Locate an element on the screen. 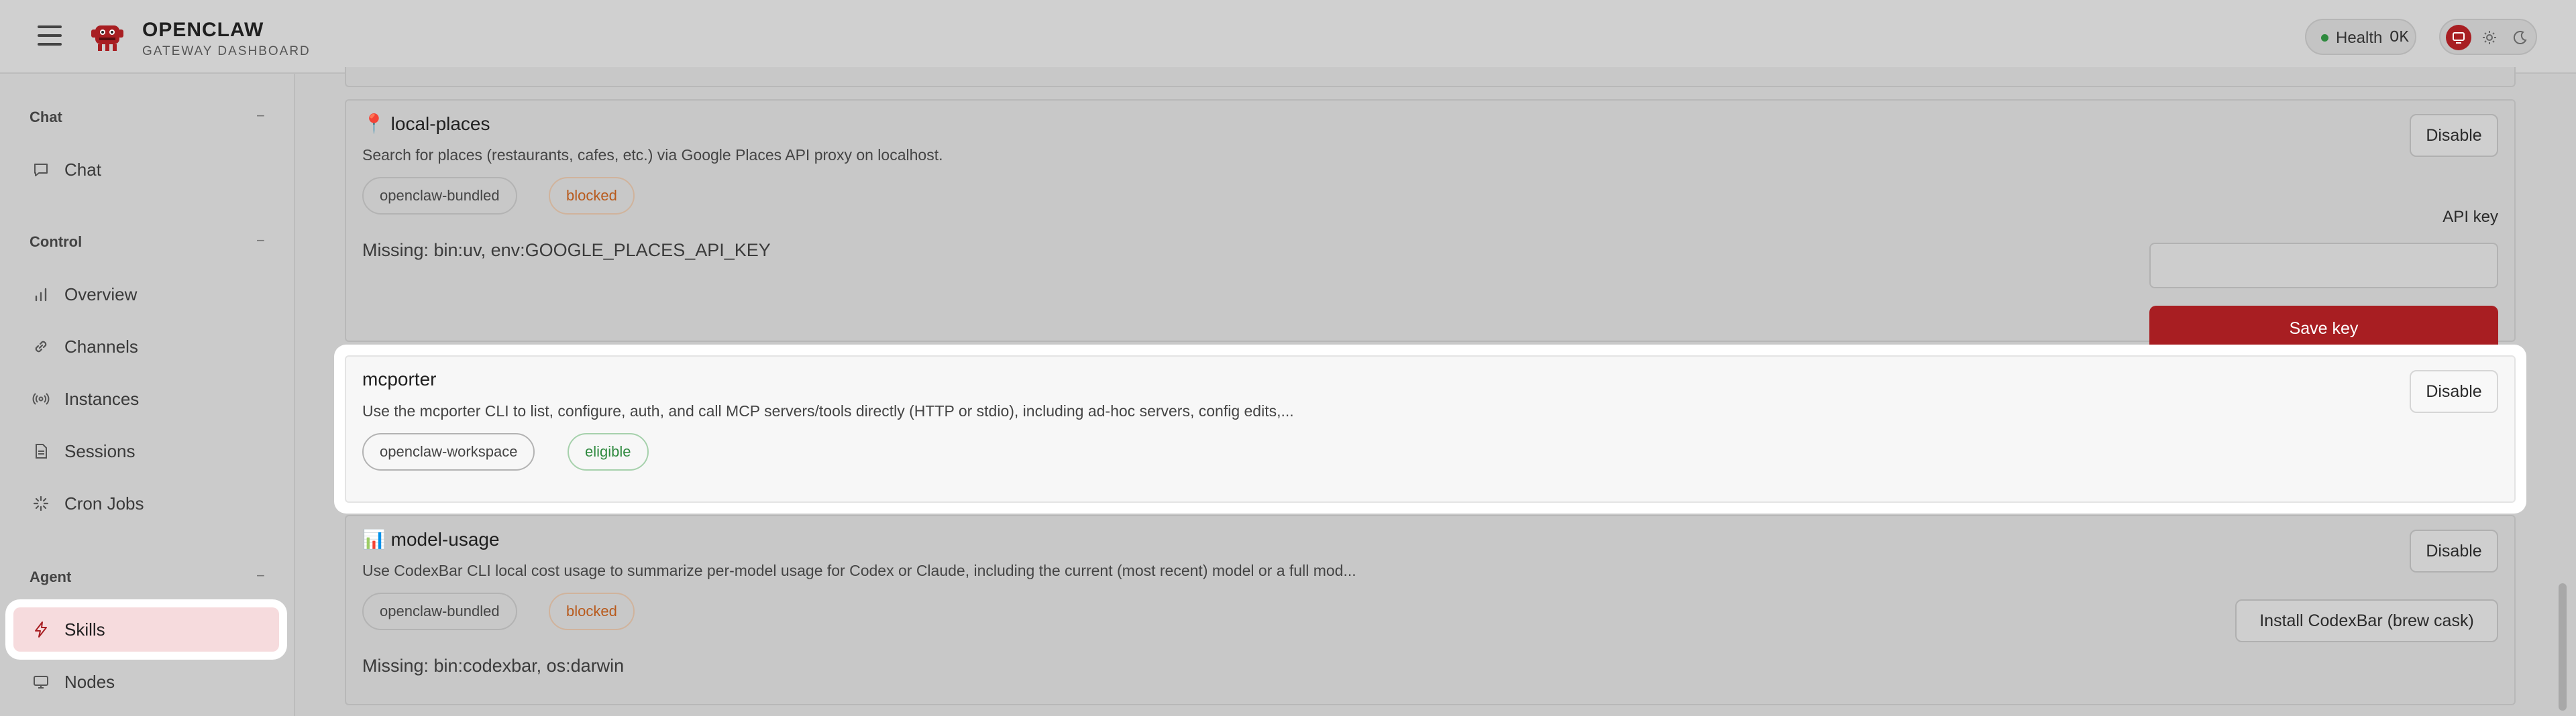 The width and height of the screenshot is (2576, 716). pin-icon: 📍 is located at coordinates (374, 123).